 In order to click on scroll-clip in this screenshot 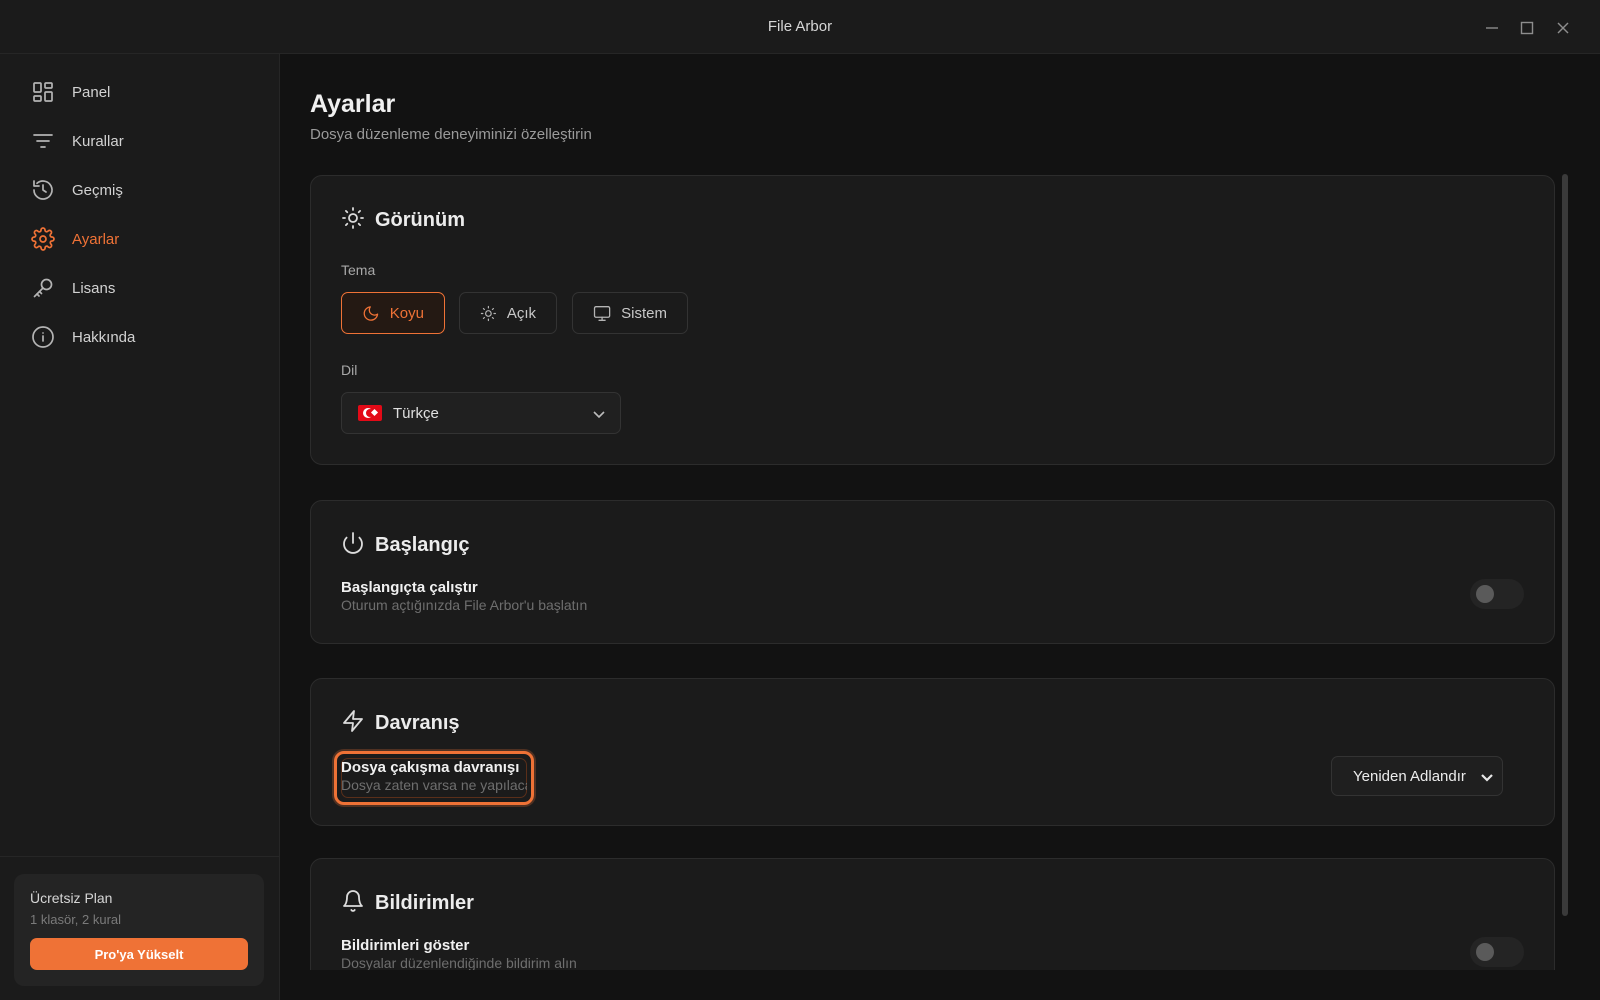, I will do `click(940, 985)`.